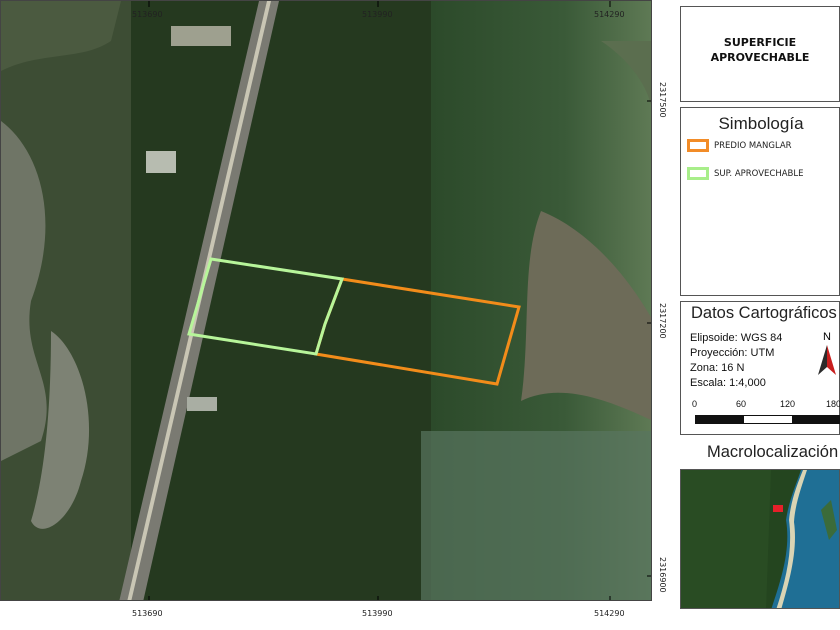 Image resolution: width=840 pixels, height=630 pixels. I want to click on legend-item-sup-aprovechable: SUP. APROVECHABLE, so click(745, 173).